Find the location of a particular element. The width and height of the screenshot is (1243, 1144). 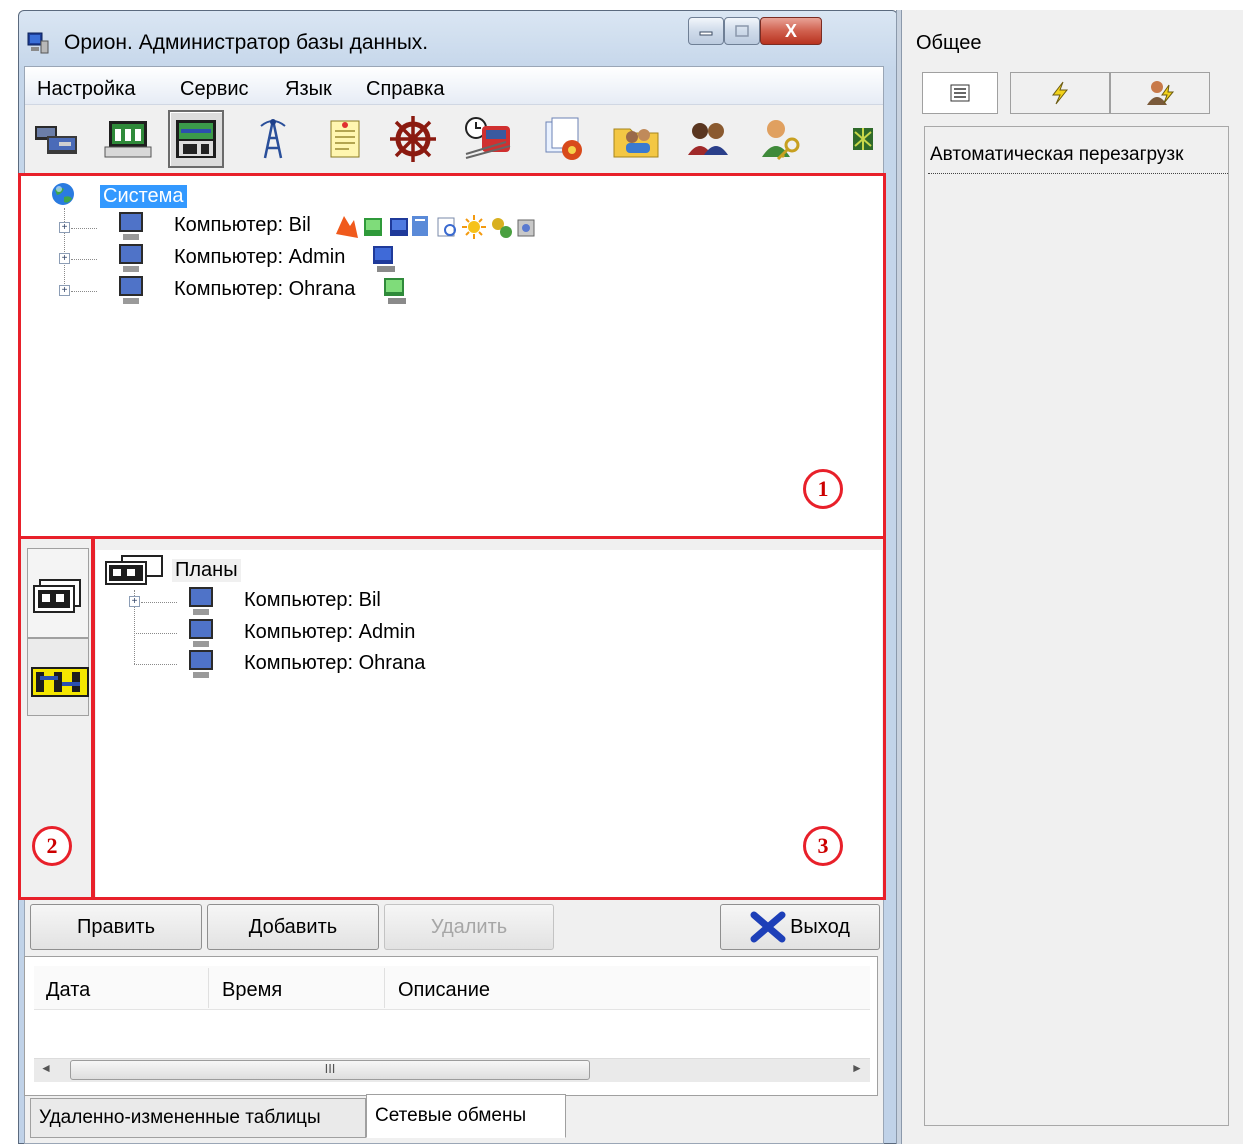

plans-icon is located at coordinates (196, 139).